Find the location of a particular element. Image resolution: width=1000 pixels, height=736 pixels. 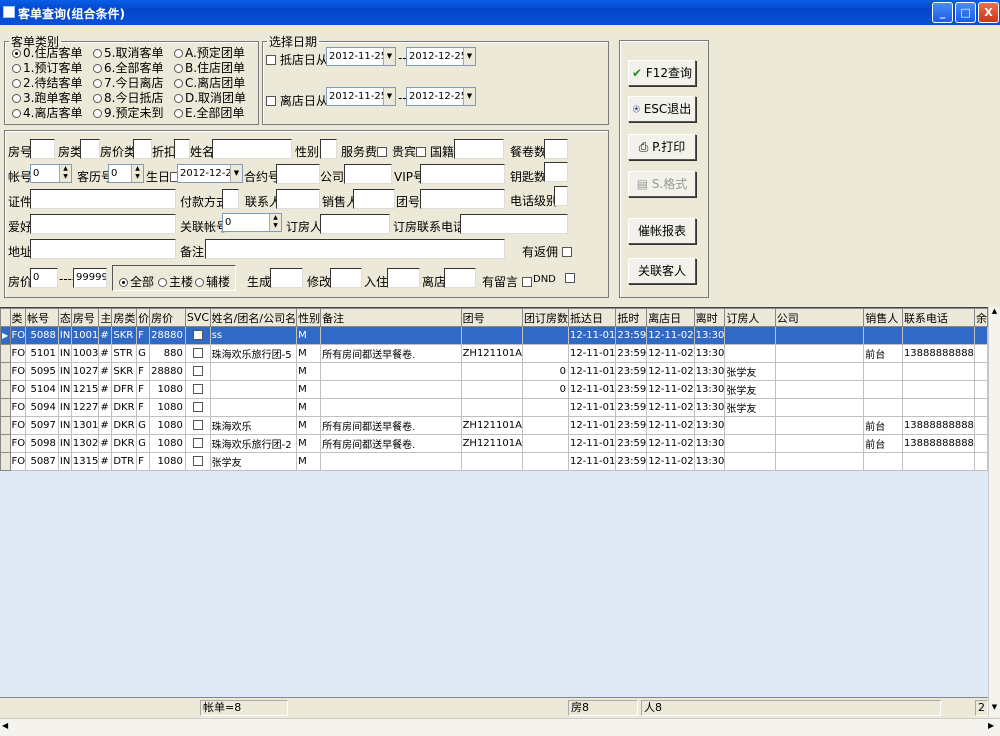

nationality-input is located at coordinates (479, 149).